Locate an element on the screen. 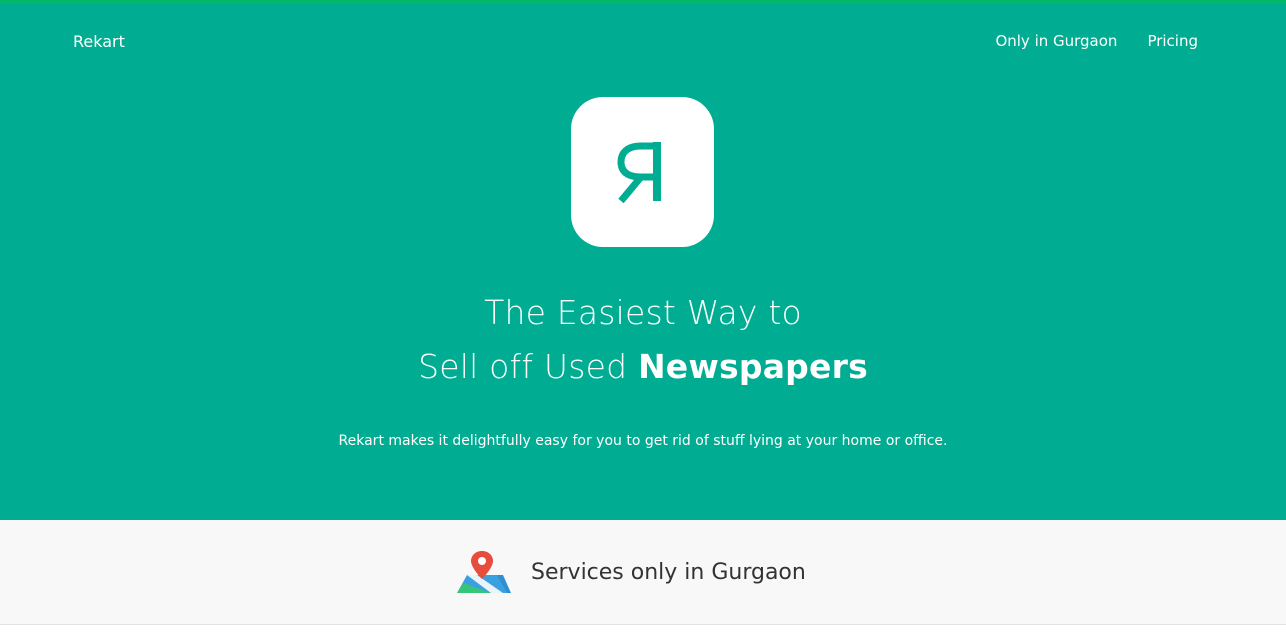 The height and width of the screenshot is (639, 1286). rekart-logo-icon is located at coordinates (638, 173).